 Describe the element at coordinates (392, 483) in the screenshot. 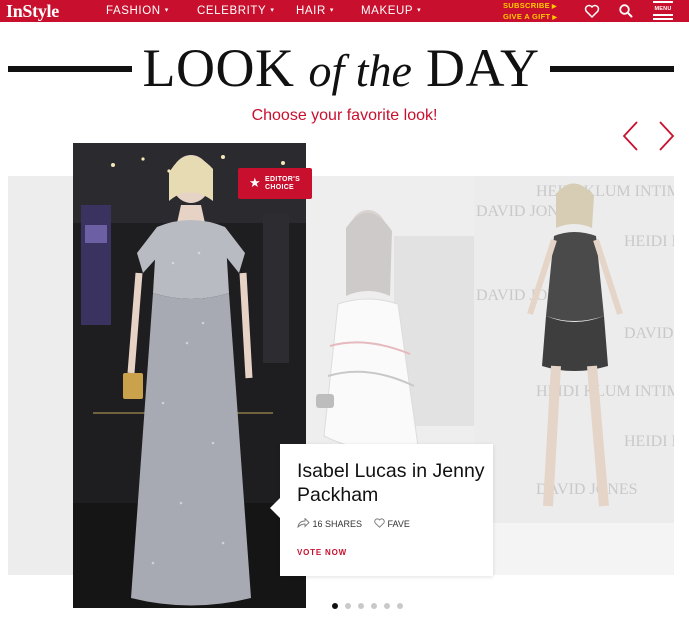

I see `look-title: Isabel Lucas in Jenny Packham` at that location.